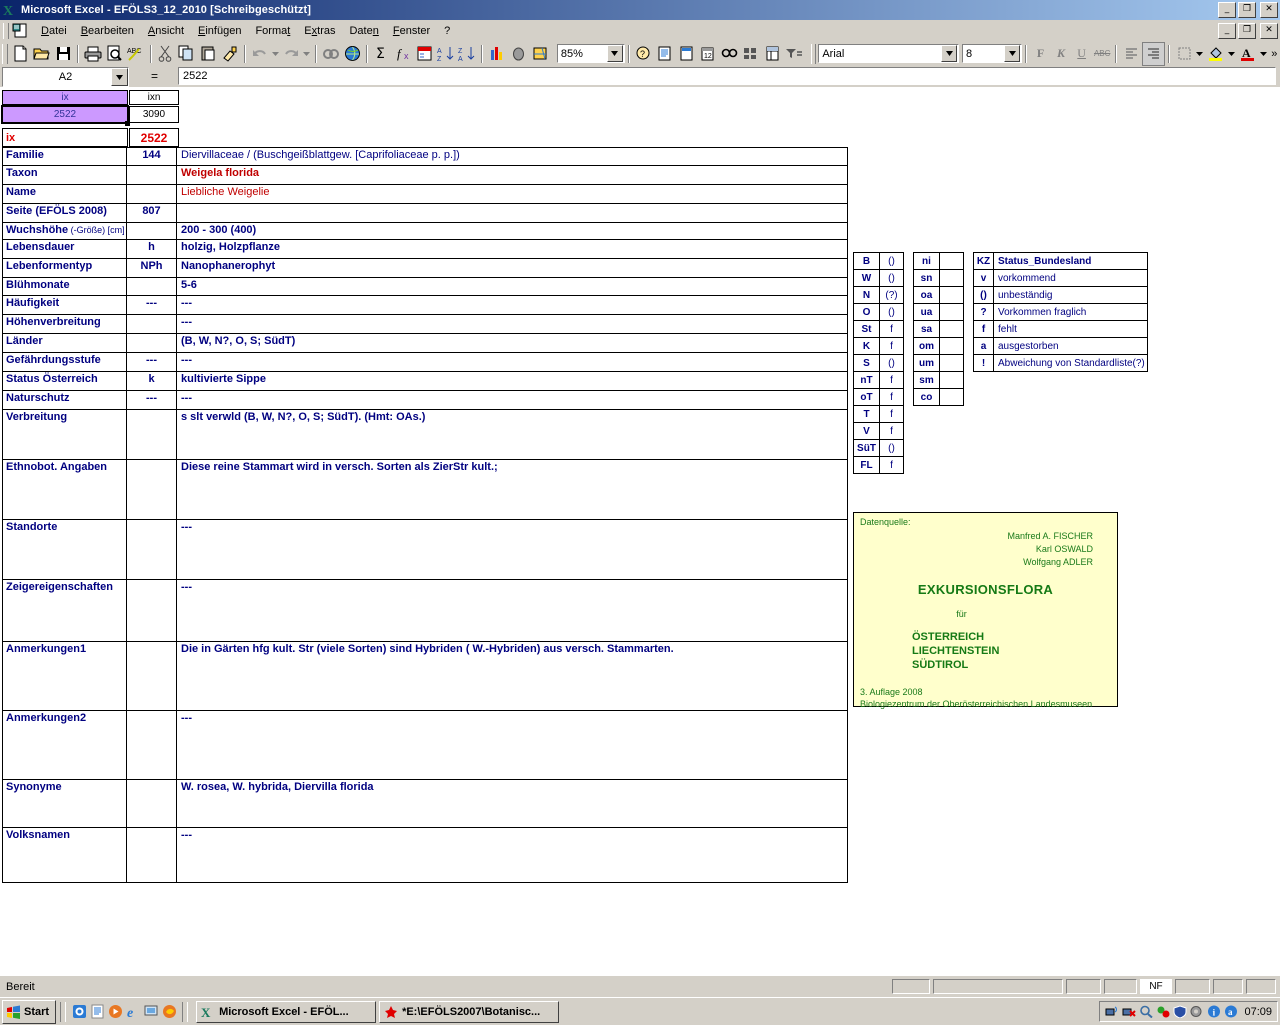 The width and height of the screenshot is (1280, 1025). Describe the element at coordinates (154, 97) in the screenshot. I see `cell-header-ixn: ixn` at that location.